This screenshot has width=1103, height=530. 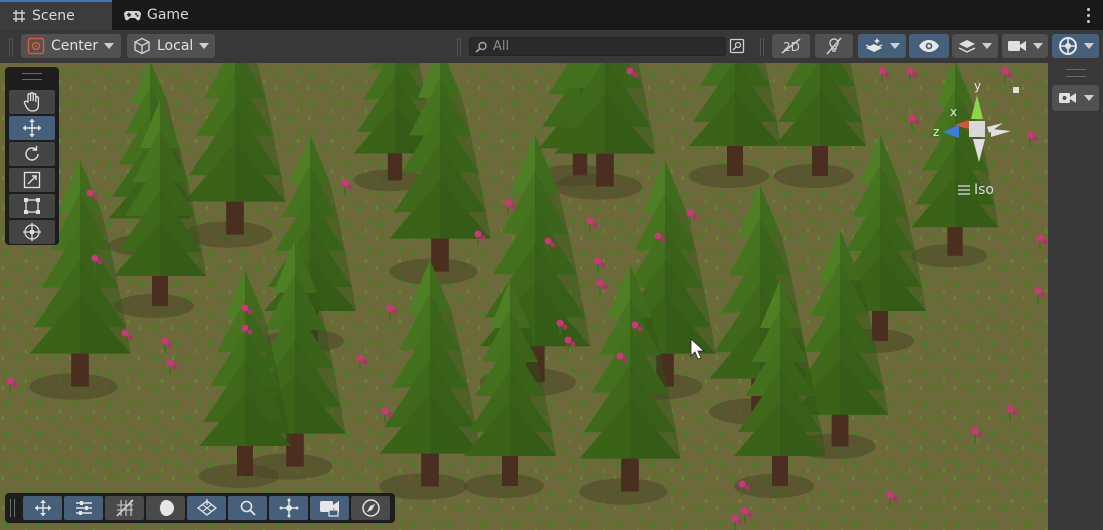 I want to click on projection-toggle: Iso, so click(x=976, y=190).